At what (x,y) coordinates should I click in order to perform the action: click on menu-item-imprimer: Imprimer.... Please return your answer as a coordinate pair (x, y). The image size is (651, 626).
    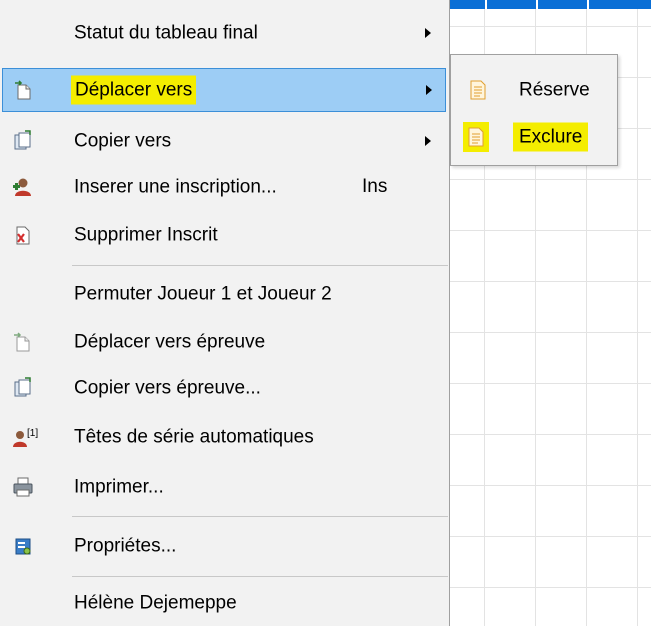
    Looking at the image, I should click on (224, 486).